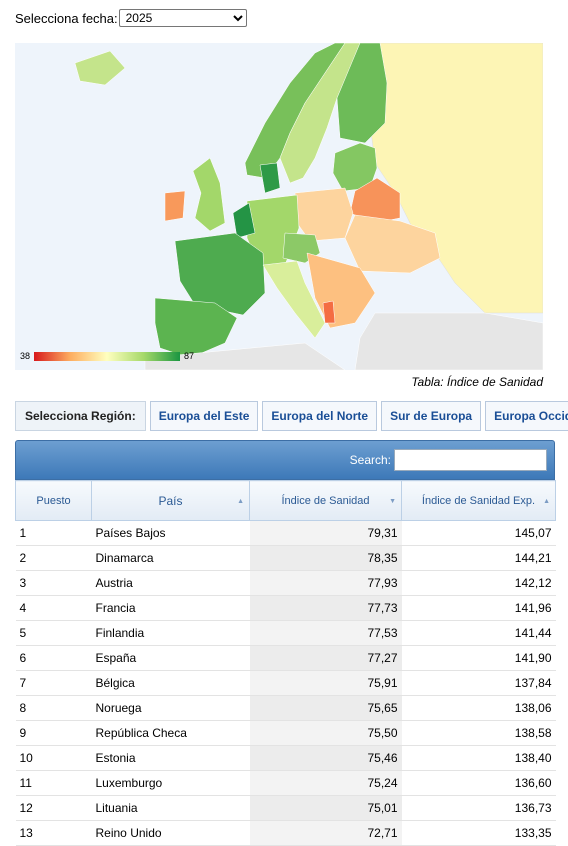  I want to click on column-header-indice: Índice de Sanidad ▼, so click(325, 500).